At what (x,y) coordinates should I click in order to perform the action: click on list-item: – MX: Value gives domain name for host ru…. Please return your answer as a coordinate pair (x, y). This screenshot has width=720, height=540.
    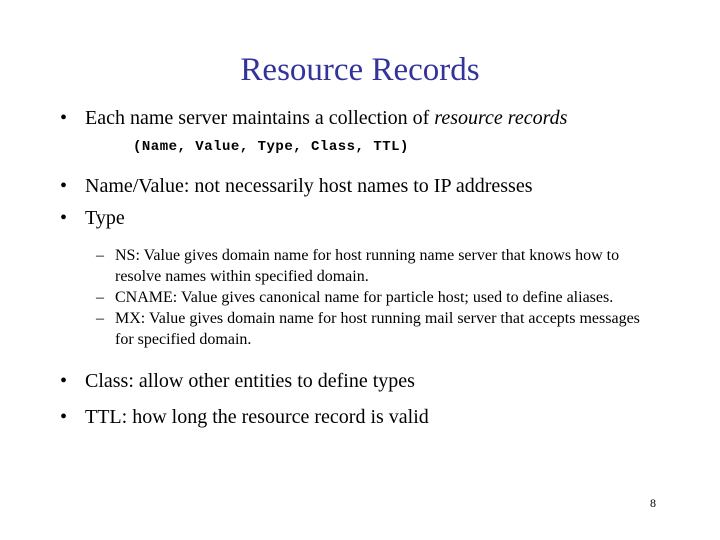
    Looking at the image, I should click on (360, 329).